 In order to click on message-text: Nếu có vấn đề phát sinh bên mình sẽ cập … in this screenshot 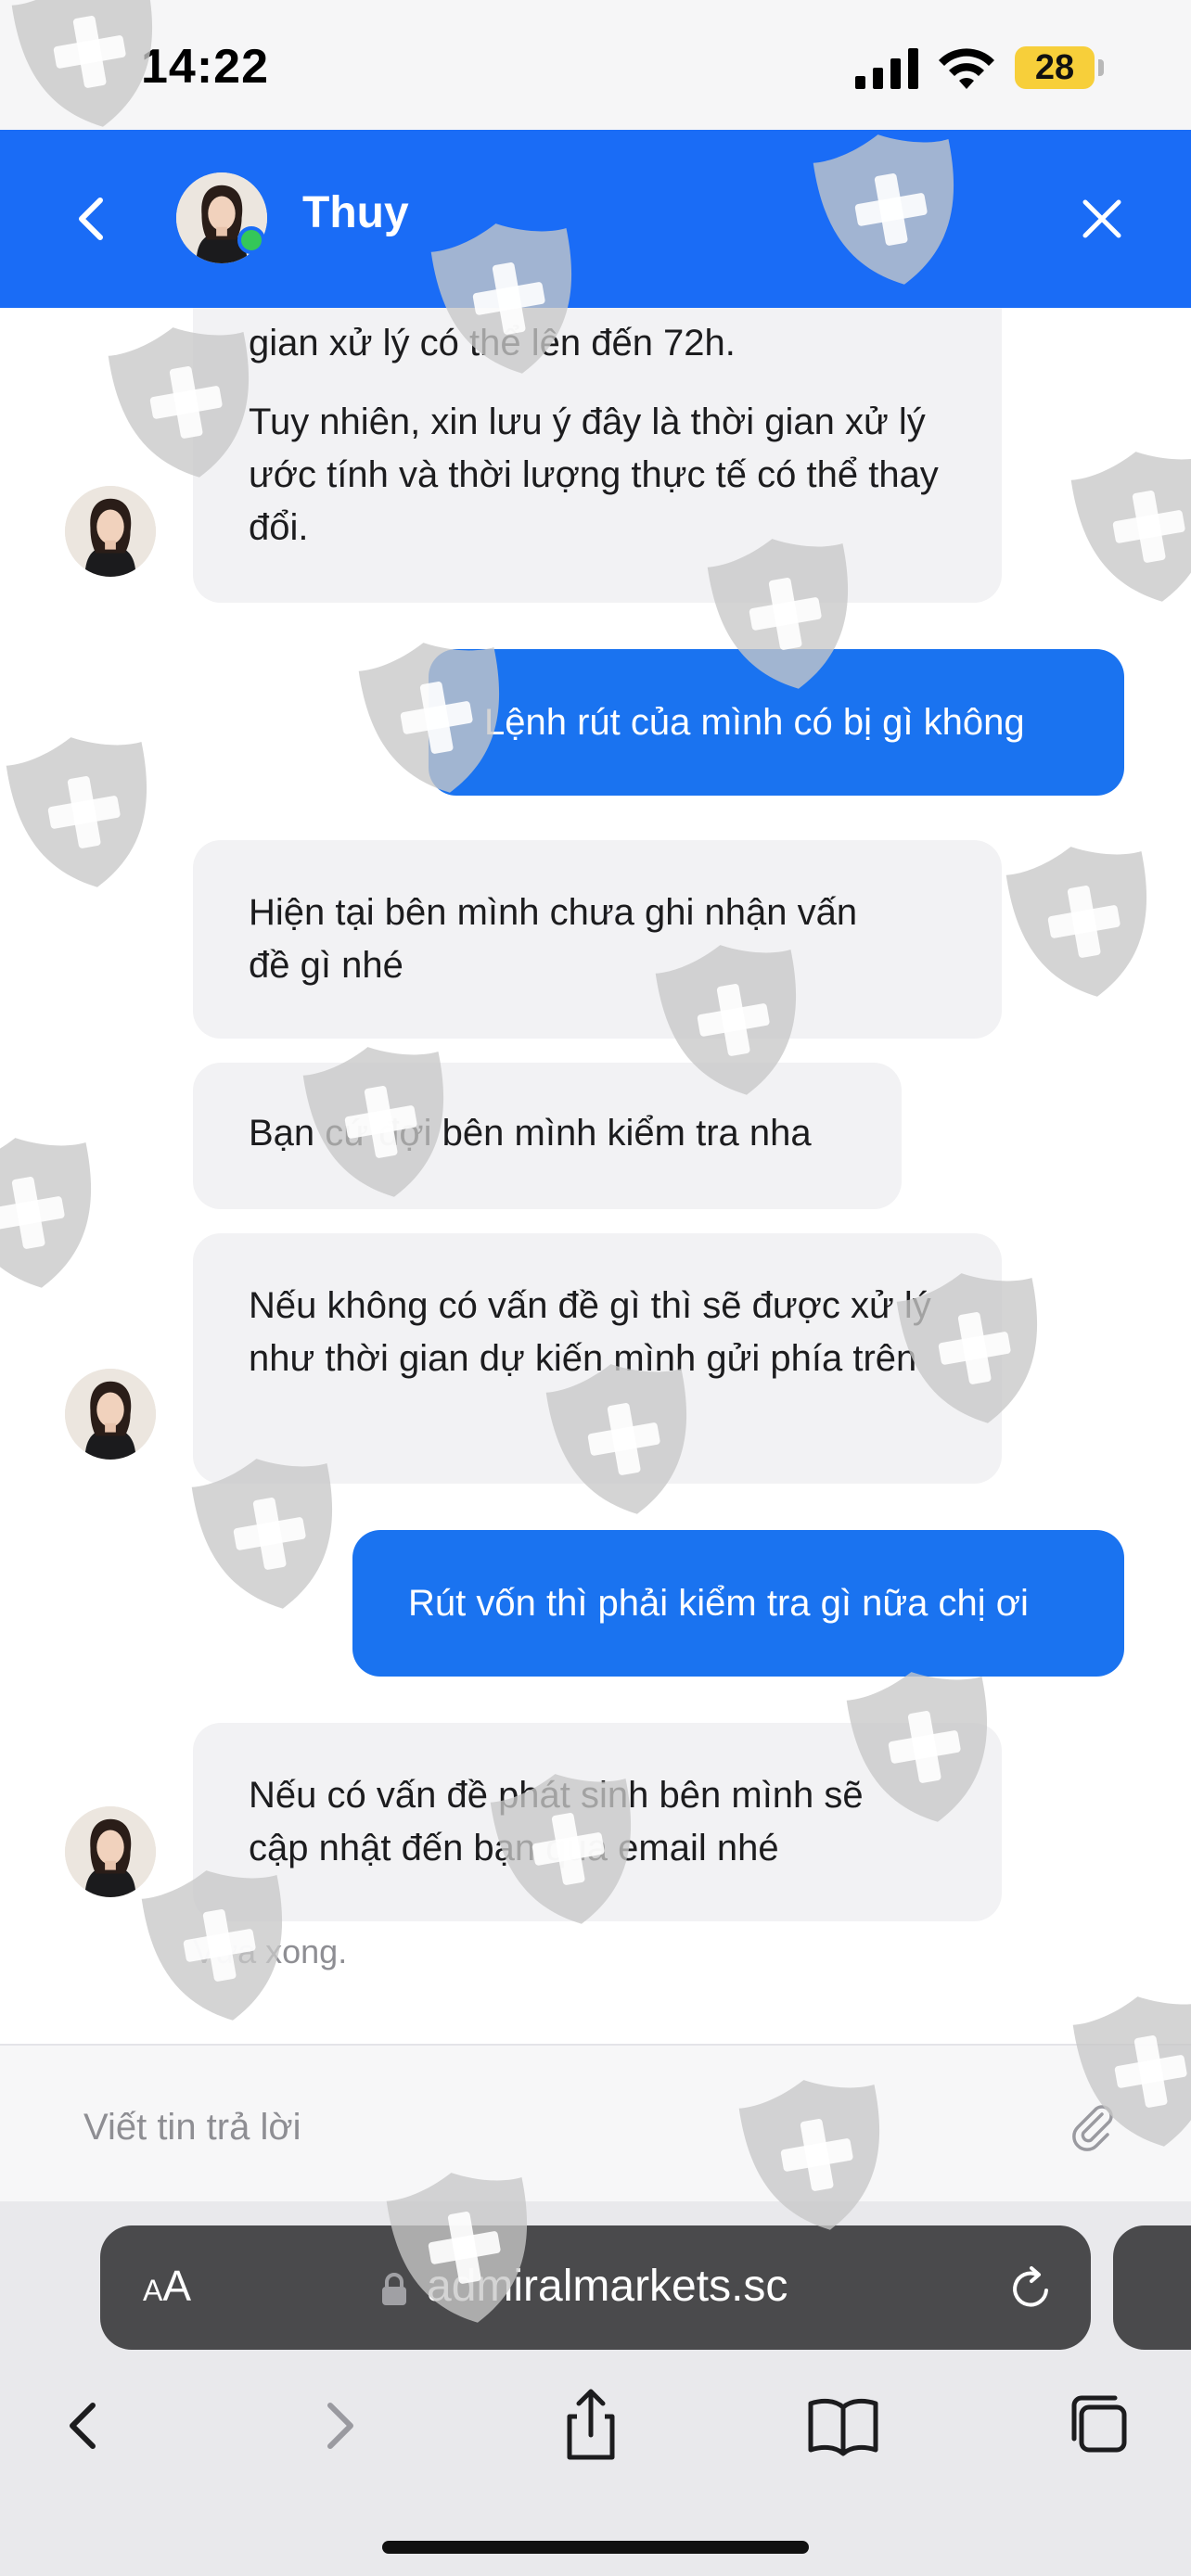, I will do `click(556, 1821)`.